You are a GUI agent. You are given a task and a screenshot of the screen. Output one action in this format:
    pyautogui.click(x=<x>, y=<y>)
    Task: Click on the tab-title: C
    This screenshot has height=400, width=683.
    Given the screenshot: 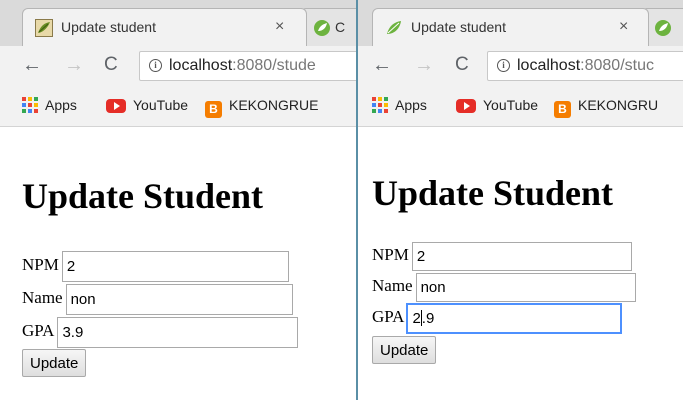 What is the action you would take?
    pyautogui.click(x=340, y=27)
    